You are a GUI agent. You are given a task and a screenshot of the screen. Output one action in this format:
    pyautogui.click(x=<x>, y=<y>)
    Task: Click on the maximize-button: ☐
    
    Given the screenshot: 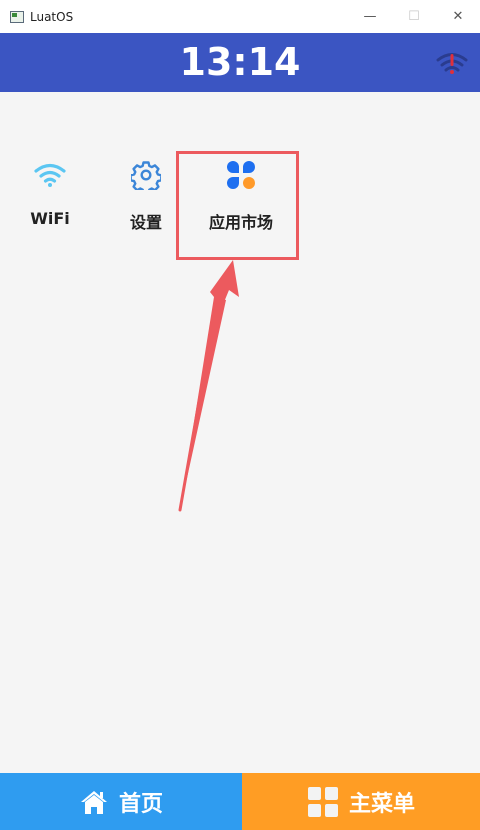 What is the action you would take?
    pyautogui.click(x=414, y=16)
    